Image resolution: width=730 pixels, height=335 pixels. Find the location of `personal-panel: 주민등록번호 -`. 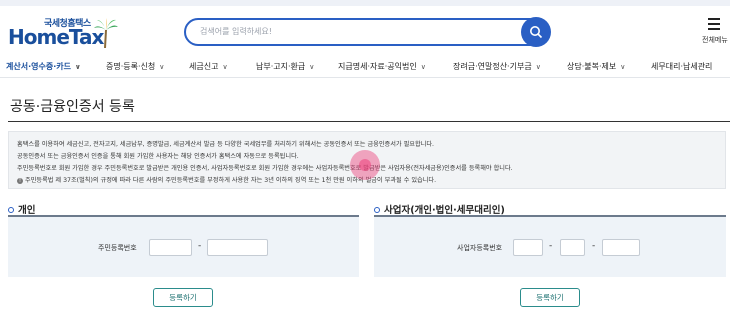

personal-panel: 주민등록번호 - is located at coordinates (183, 246).